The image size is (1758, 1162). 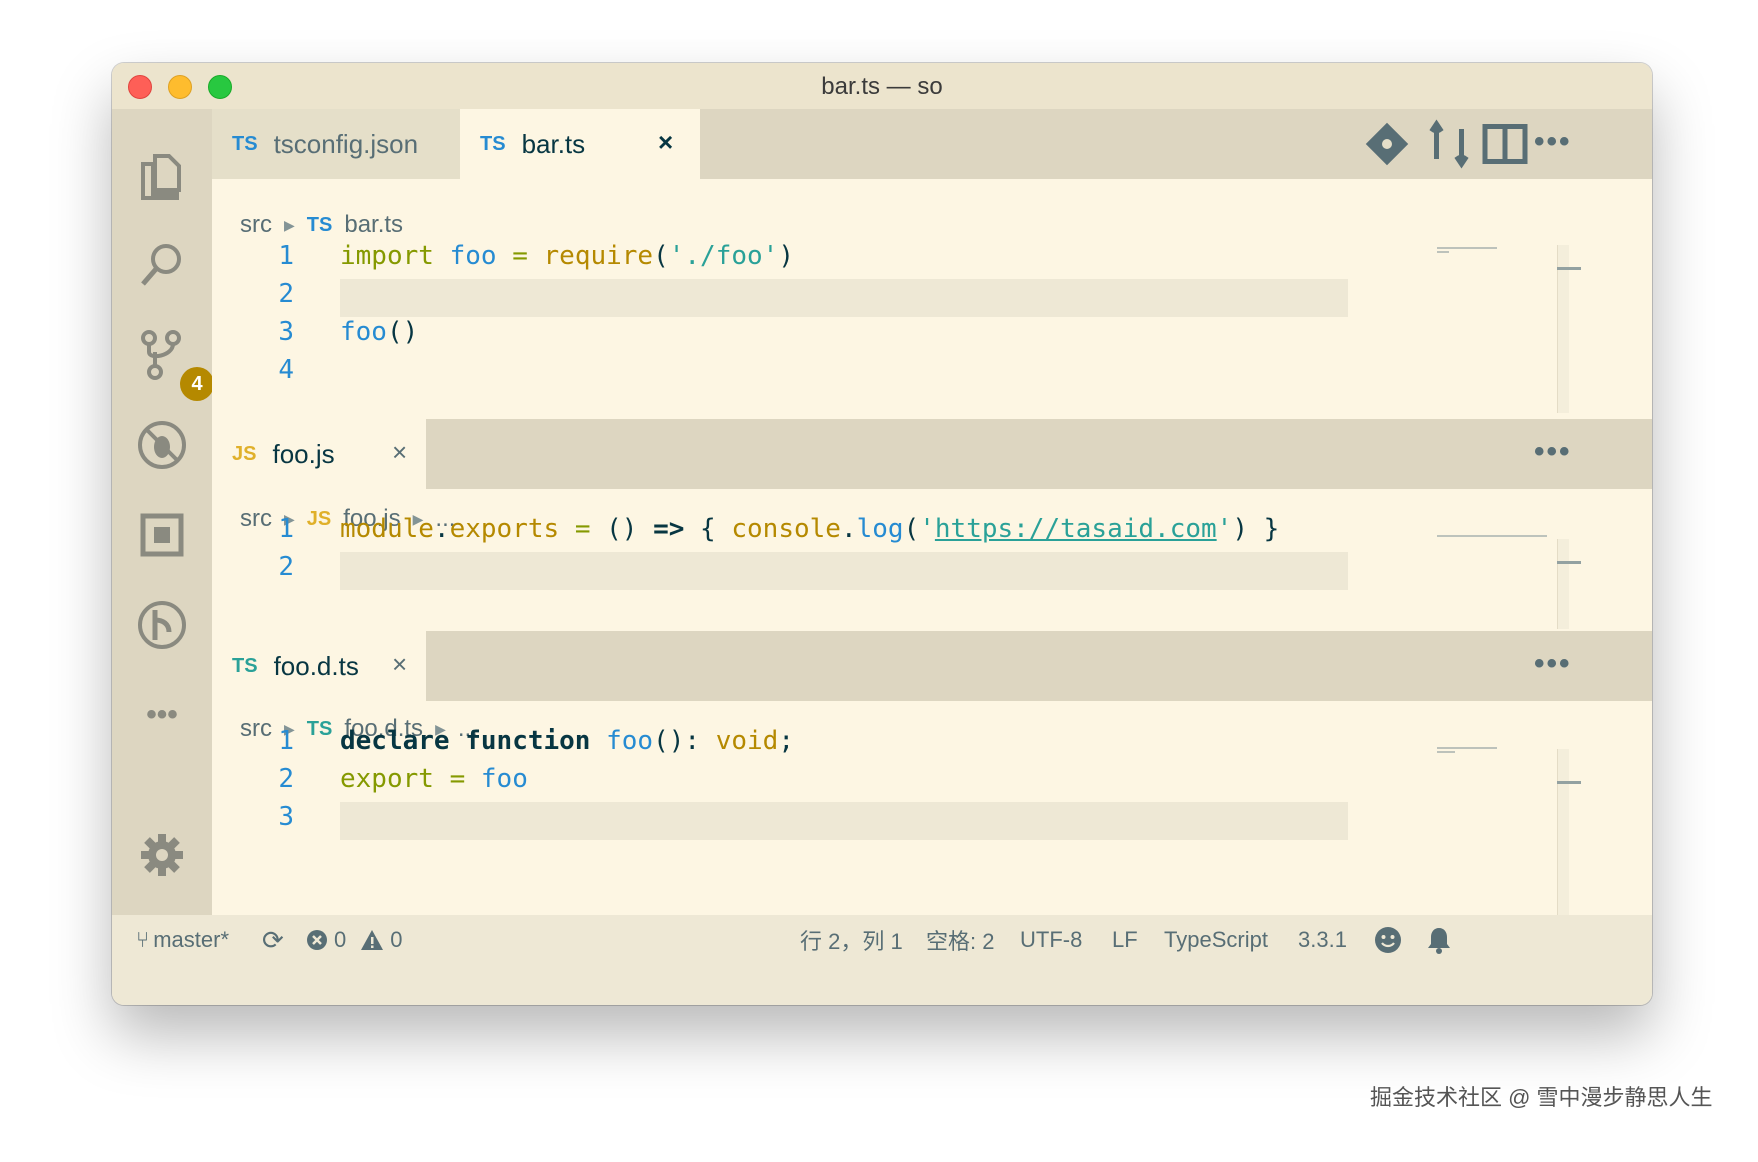 I want to click on code-token: =>, so click(x=669, y=529).